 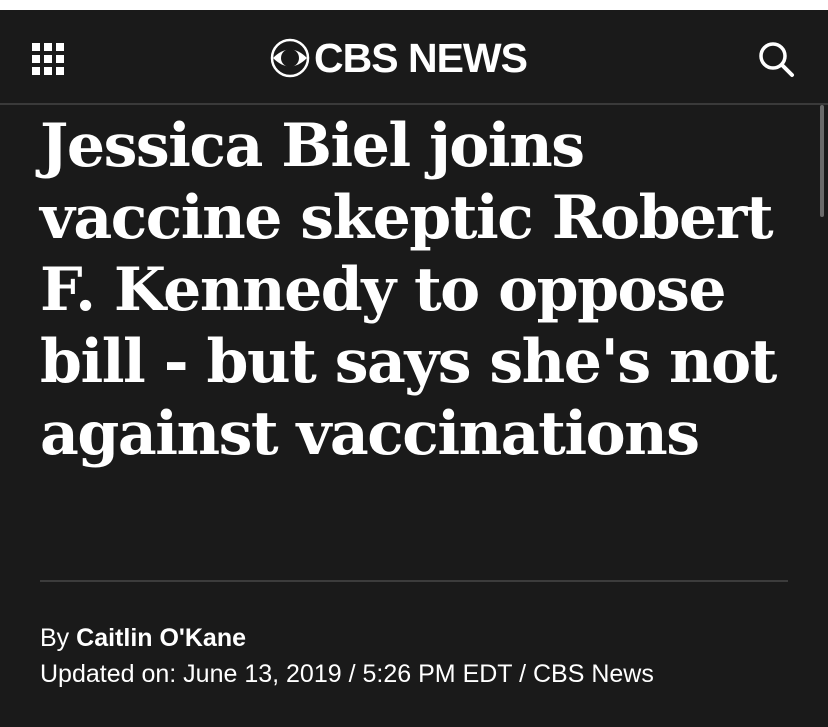 What do you see at coordinates (437, 674) in the screenshot?
I see `dateline-time: 5:26 PM EDT` at bounding box center [437, 674].